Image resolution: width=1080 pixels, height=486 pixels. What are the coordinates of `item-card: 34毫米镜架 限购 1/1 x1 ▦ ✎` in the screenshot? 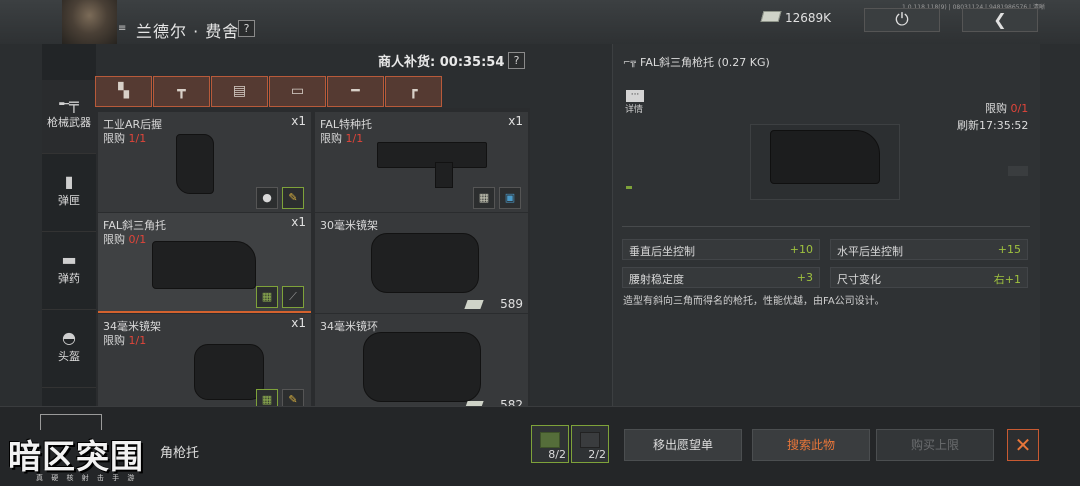 It's located at (204, 364).